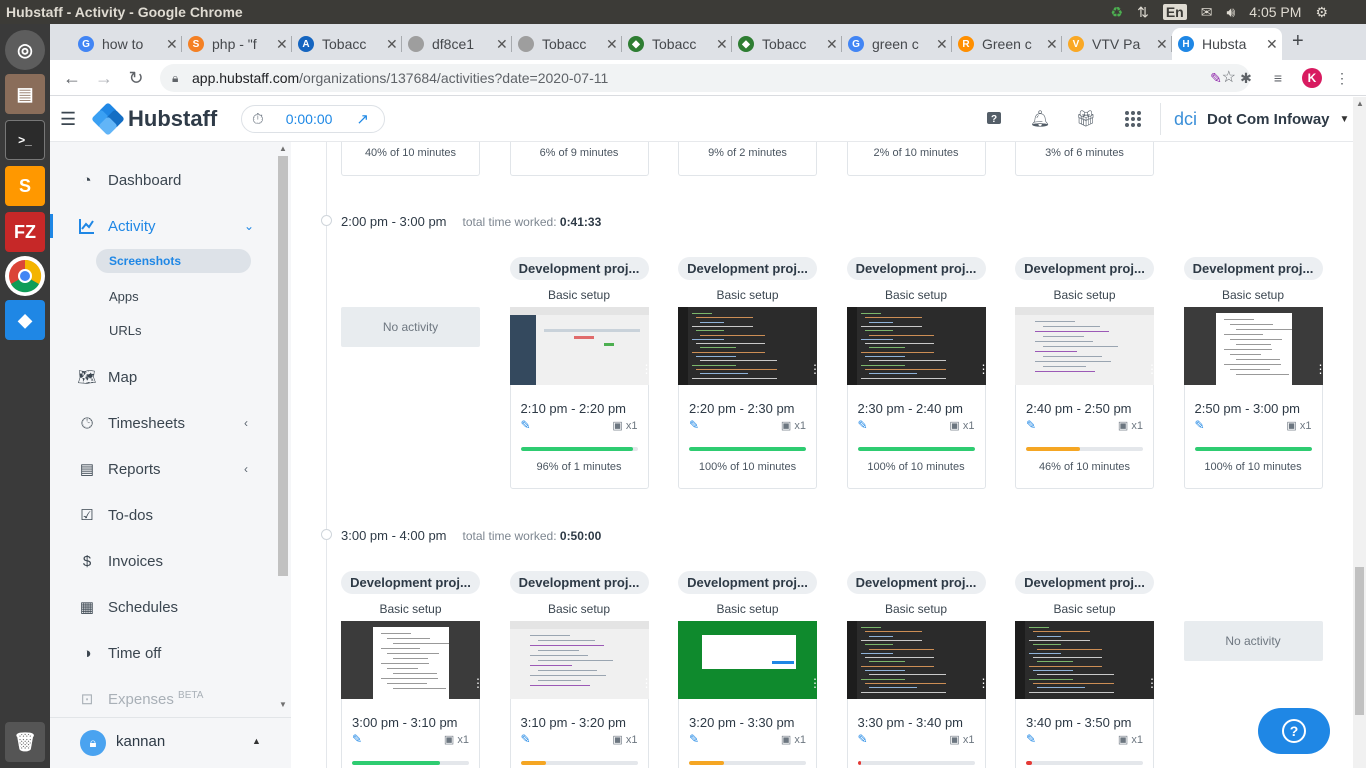 The width and height of the screenshot is (1366, 768). I want to click on activity-card: ⋮ 3:20 pm - 3:30 pm ✎ ▣ x1, so click(747, 694).